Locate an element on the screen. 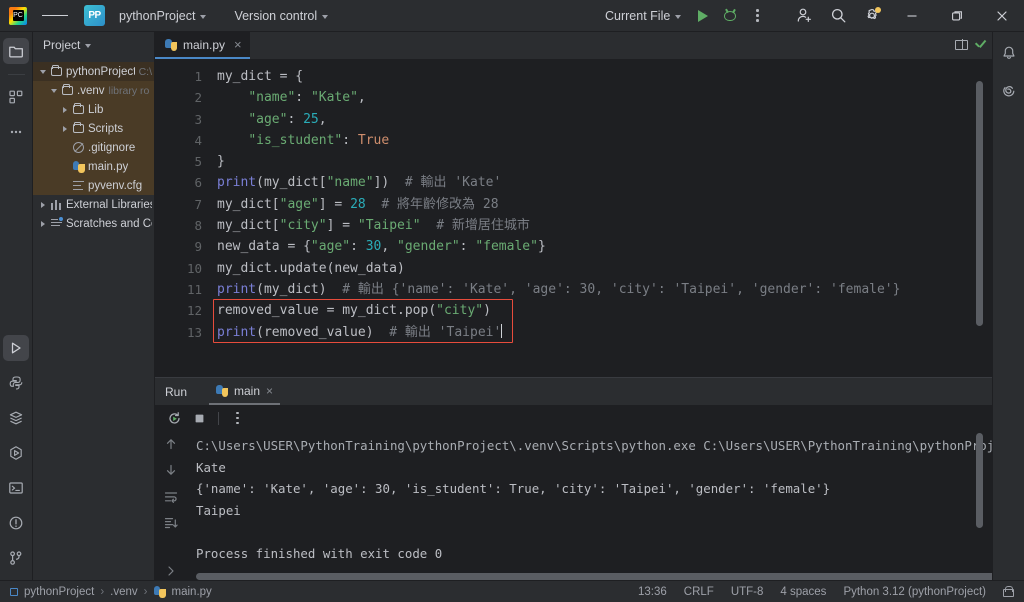  settings-button is located at coordinates (872, 16).